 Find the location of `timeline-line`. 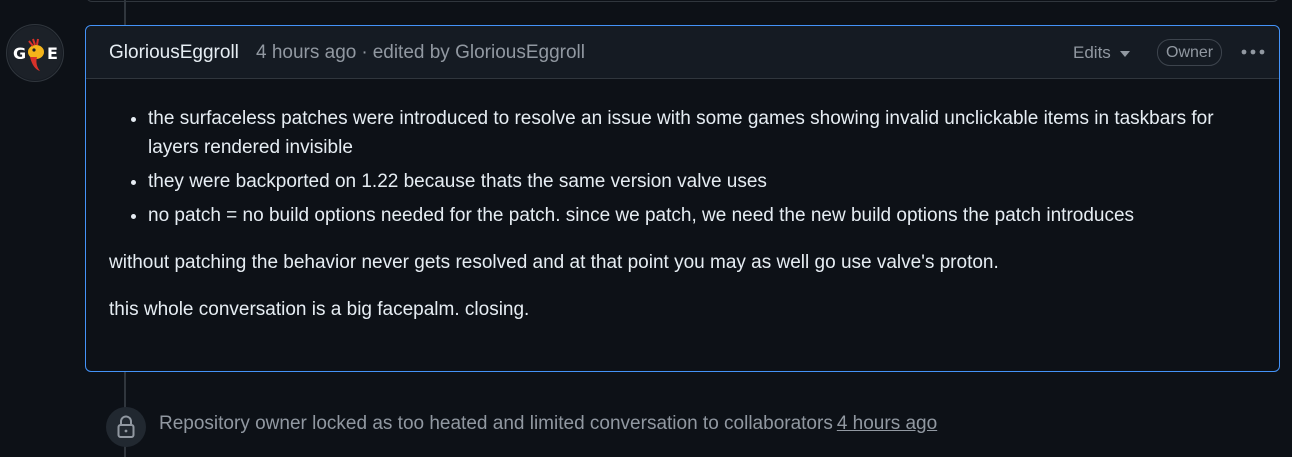

timeline-line is located at coordinates (125, 13).